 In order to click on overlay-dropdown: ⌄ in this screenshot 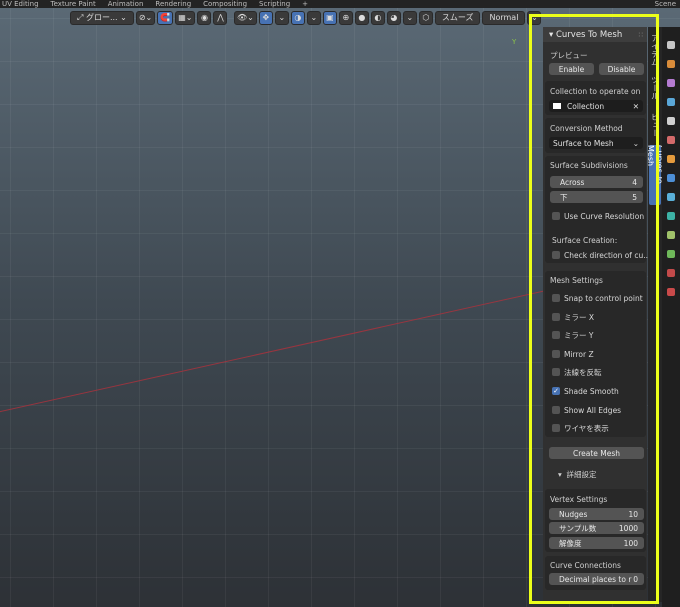, I will do `click(313, 17)`.